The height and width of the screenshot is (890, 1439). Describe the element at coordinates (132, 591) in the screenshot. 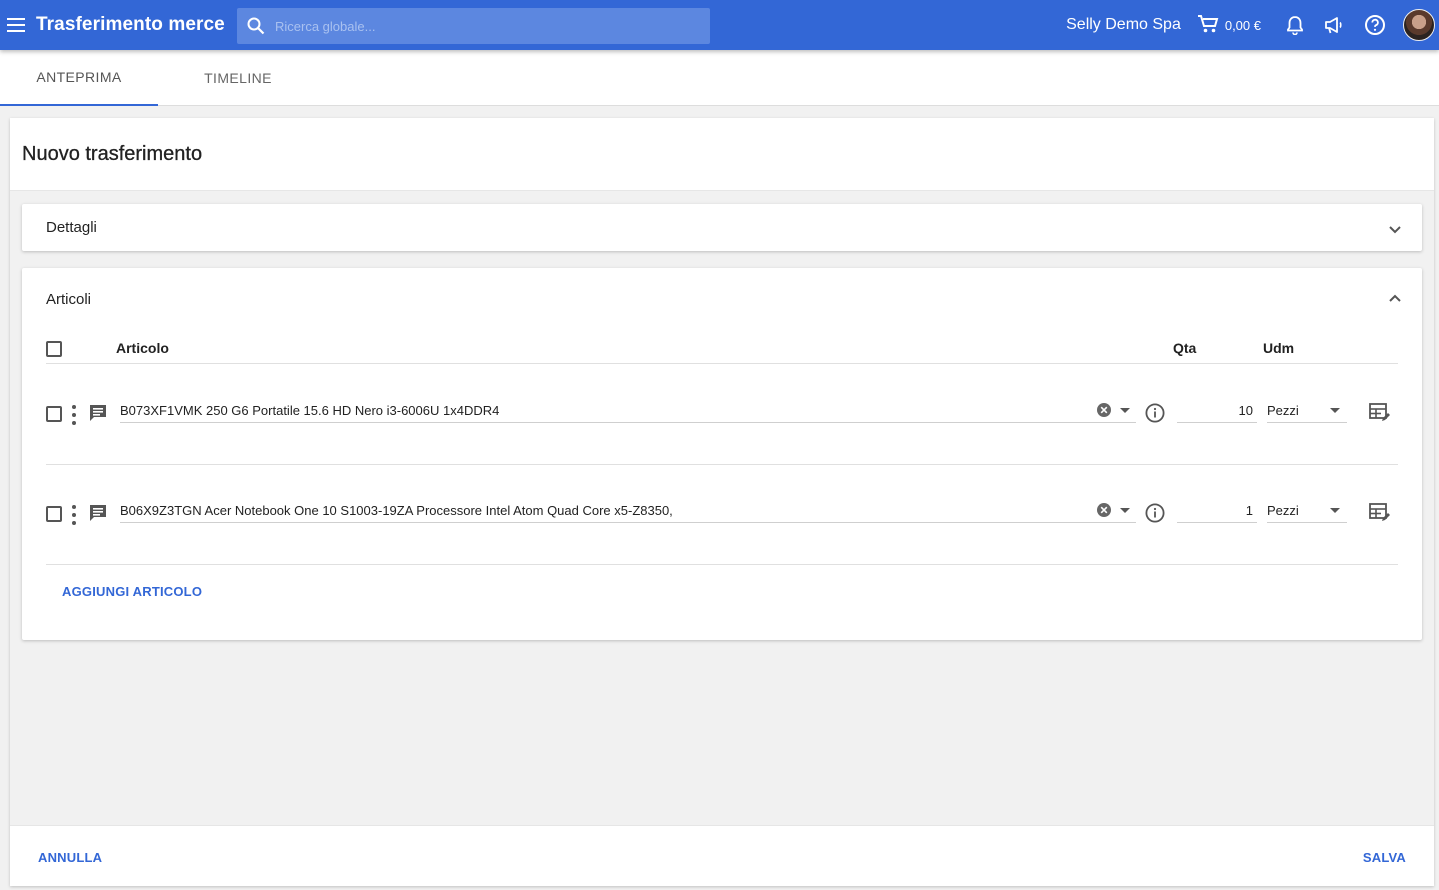

I see `add-article-button: AGGIUNGI ARTICOLO` at that location.